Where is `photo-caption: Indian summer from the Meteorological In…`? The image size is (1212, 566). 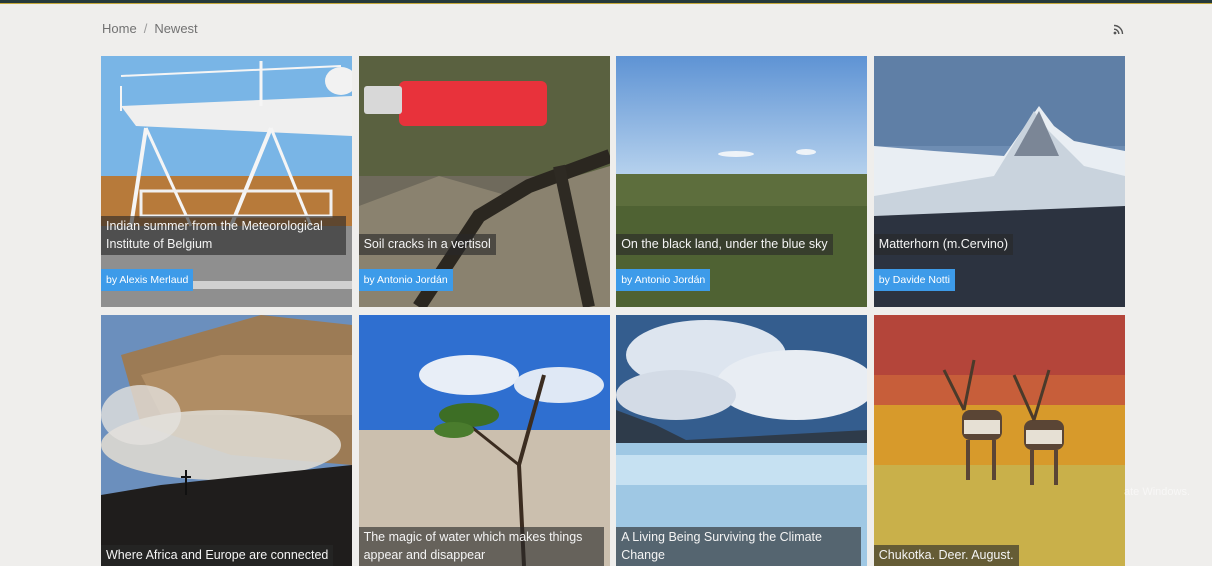
photo-caption: Indian summer from the Meteorological In… is located at coordinates (223, 235).